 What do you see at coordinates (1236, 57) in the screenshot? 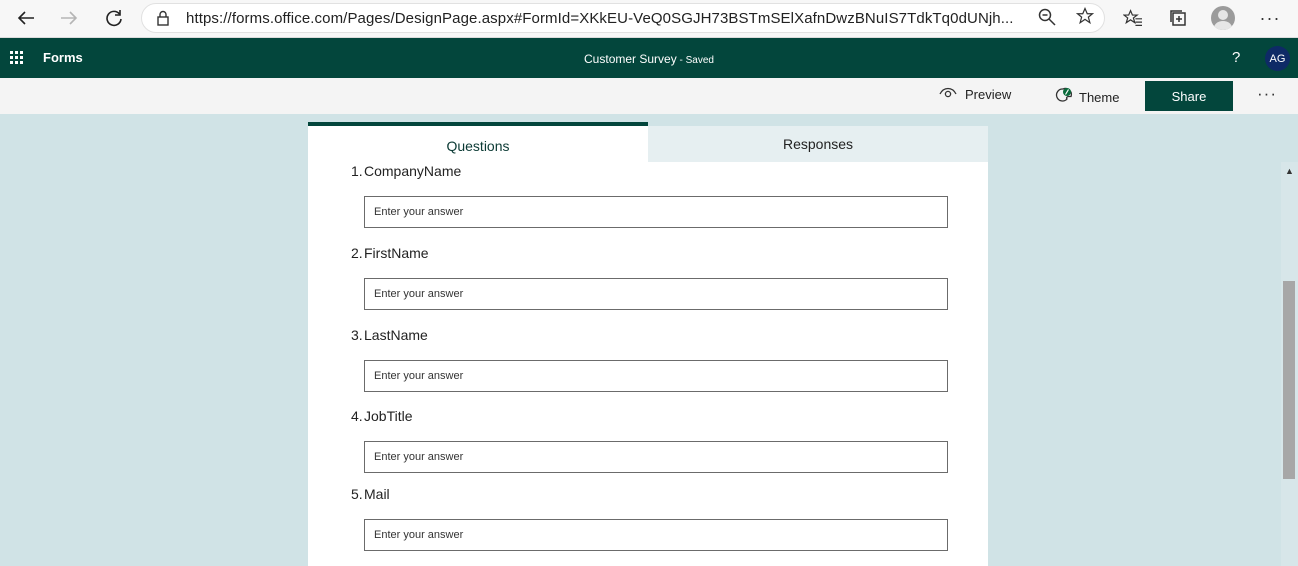
I see `help-button: ?` at bounding box center [1236, 57].